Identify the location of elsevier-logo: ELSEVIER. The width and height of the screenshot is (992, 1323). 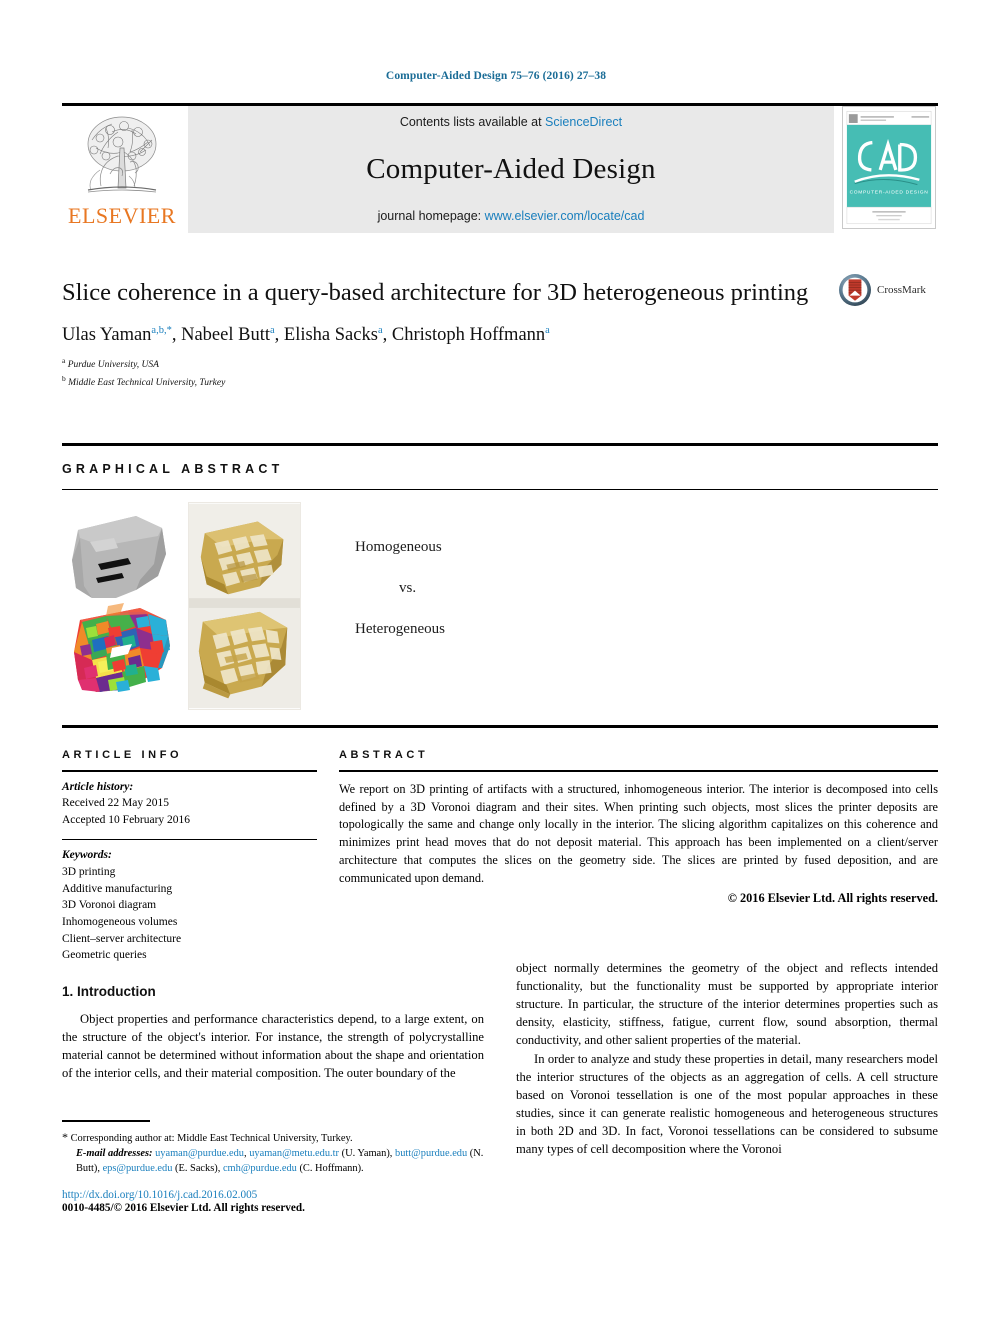
(122, 169).